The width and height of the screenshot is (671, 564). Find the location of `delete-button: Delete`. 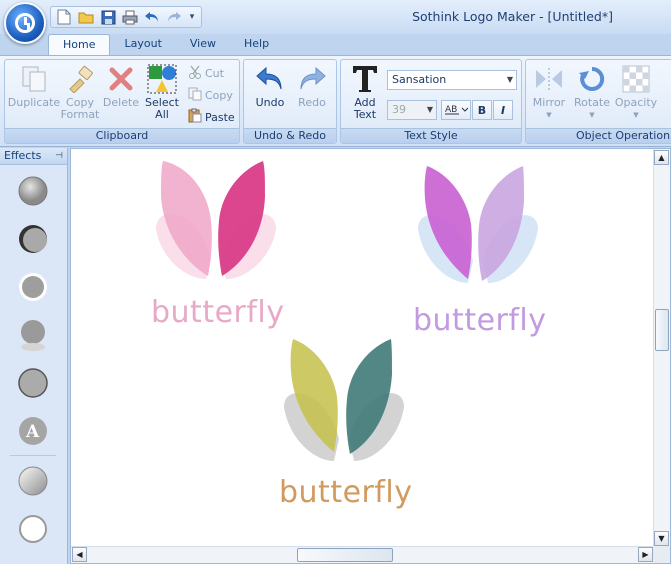

delete-button: Delete is located at coordinates (121, 86).